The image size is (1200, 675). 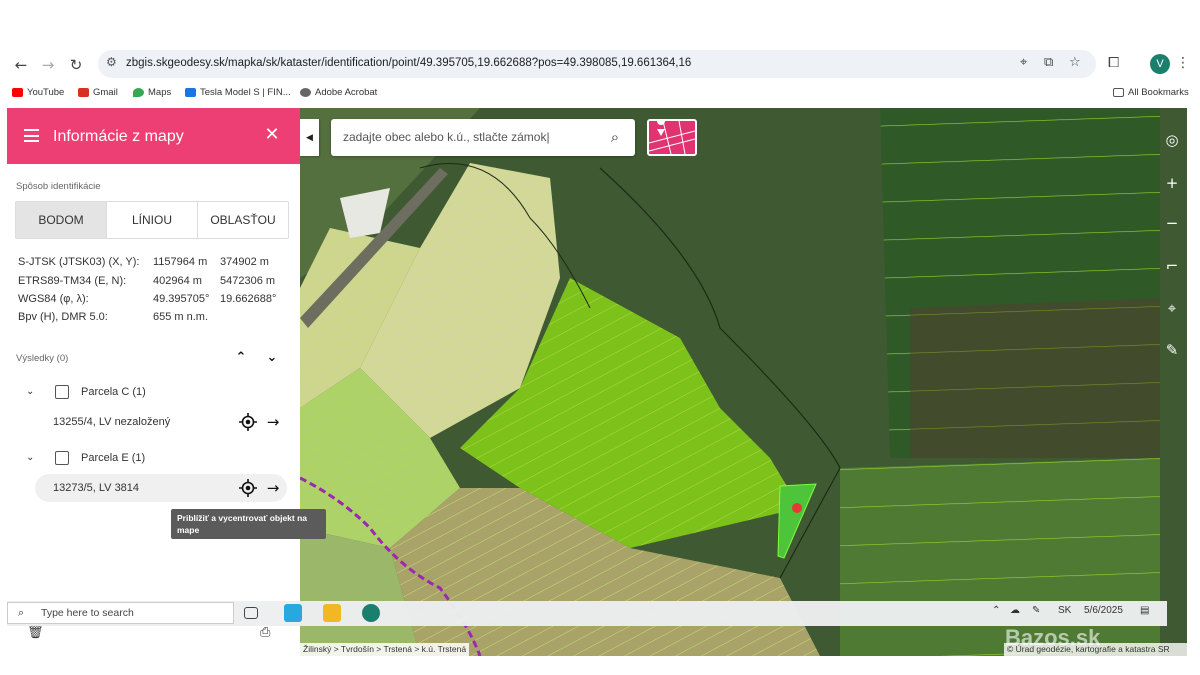 I want to click on show-hidden-icons: ⌃, so click(x=996, y=610).